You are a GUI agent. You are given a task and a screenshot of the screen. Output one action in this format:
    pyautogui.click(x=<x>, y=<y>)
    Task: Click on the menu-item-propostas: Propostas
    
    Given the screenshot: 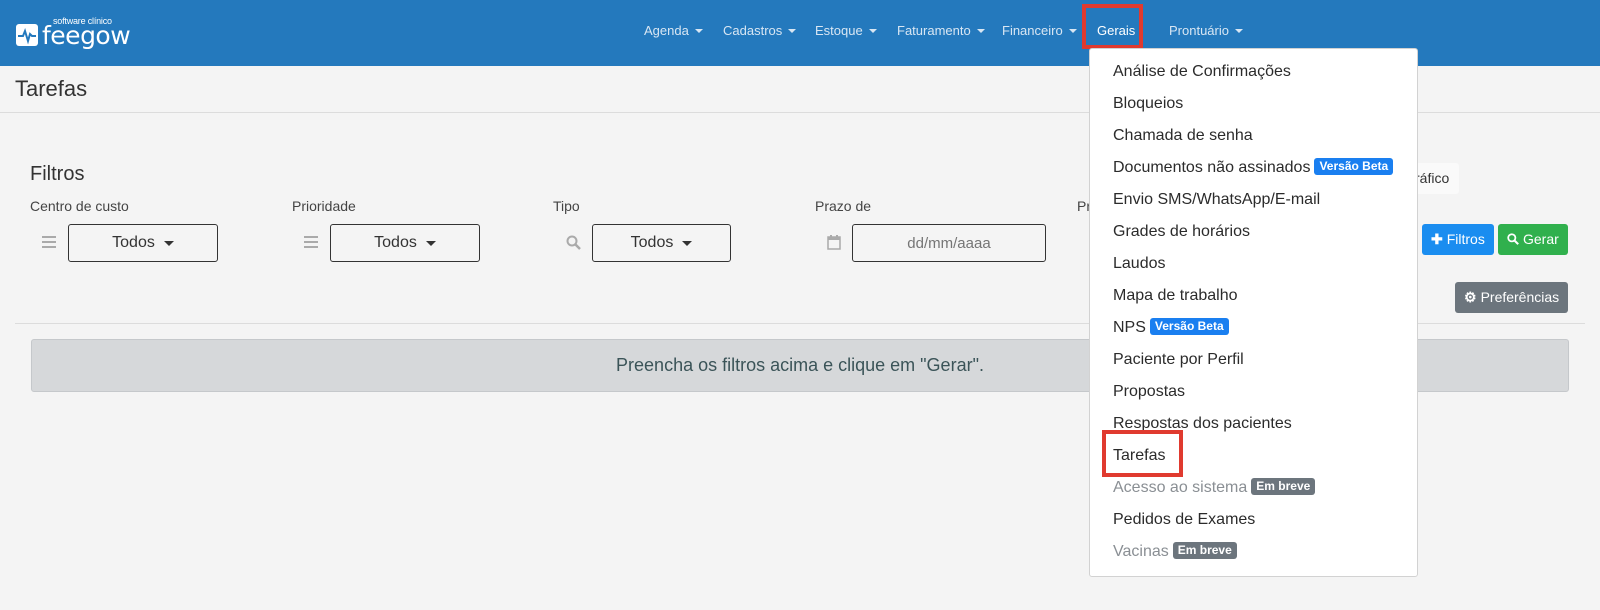 What is the action you would take?
    pyautogui.click(x=1149, y=392)
    